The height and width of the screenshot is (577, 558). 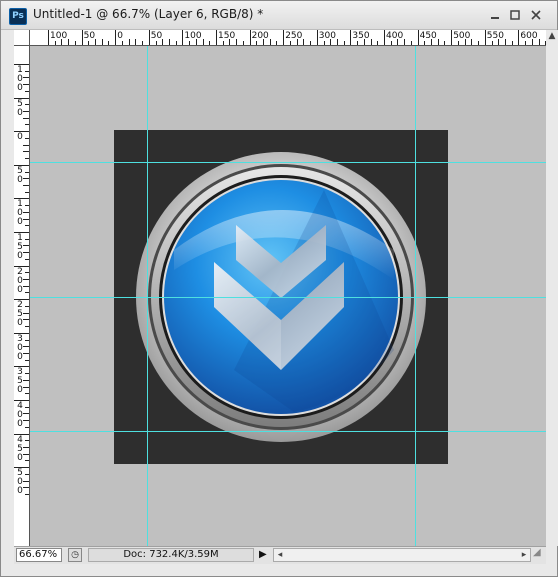 I want to click on status-info-icon: ◷, so click(x=75, y=555).